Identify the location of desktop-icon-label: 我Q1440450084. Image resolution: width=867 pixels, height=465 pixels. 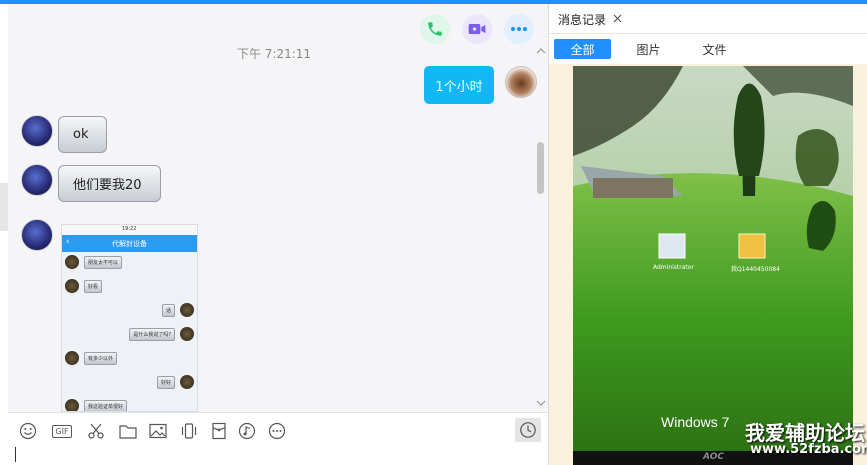
(755, 269).